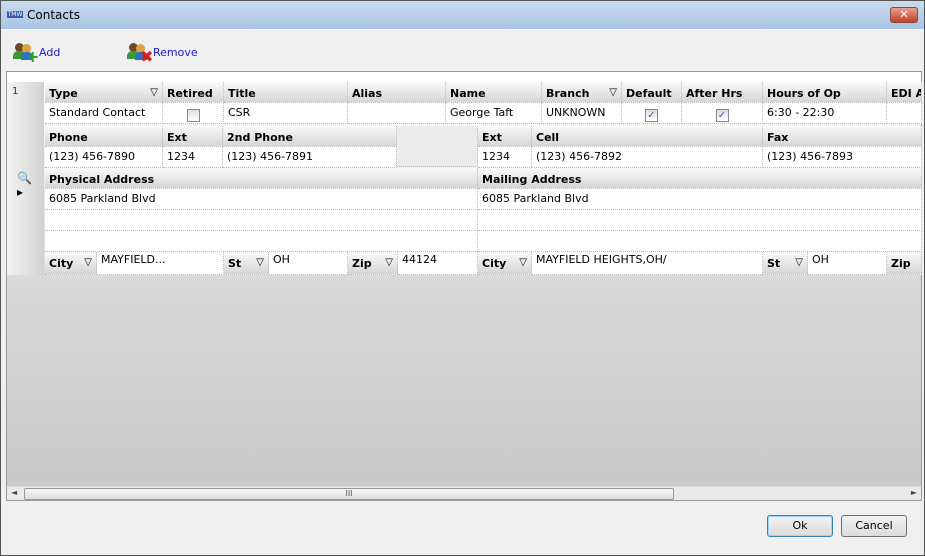 The height and width of the screenshot is (556, 925). I want to click on col-header-hours: Hours of Op, so click(825, 92).